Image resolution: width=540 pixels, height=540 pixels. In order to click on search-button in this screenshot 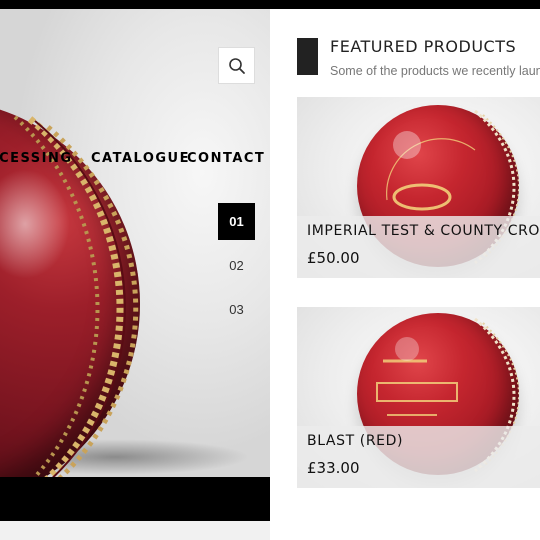, I will do `click(236, 65)`.